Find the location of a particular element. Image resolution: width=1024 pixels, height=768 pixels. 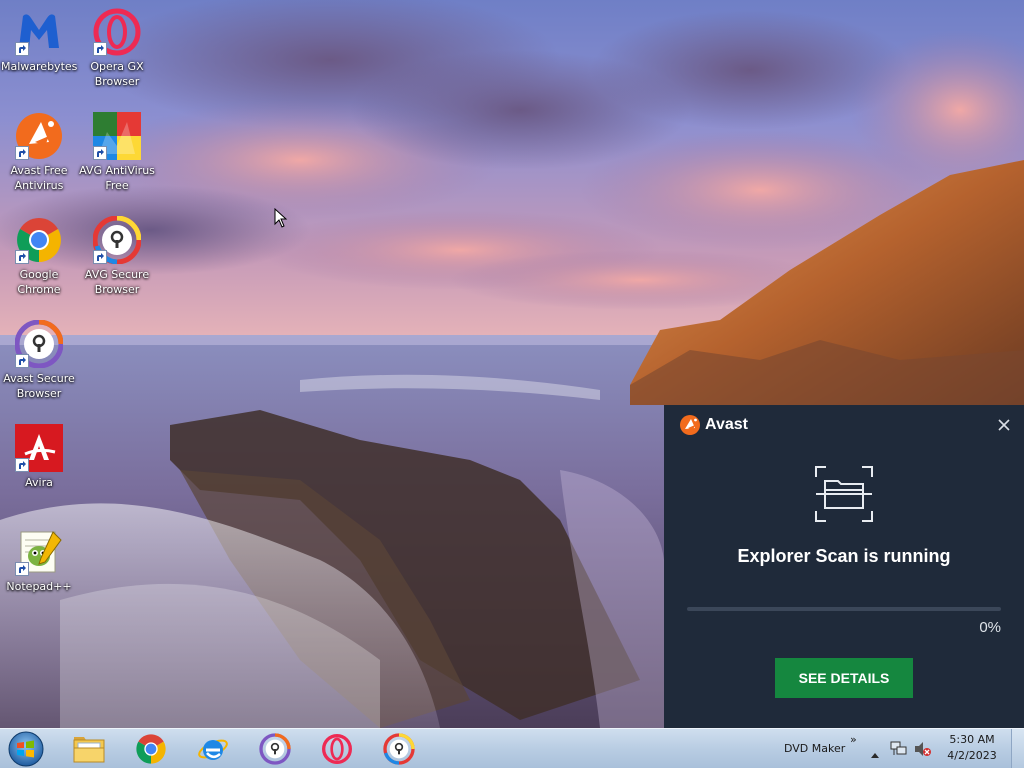

desktop-icon-google-chrome: Google Chrome is located at coordinates (39, 256).